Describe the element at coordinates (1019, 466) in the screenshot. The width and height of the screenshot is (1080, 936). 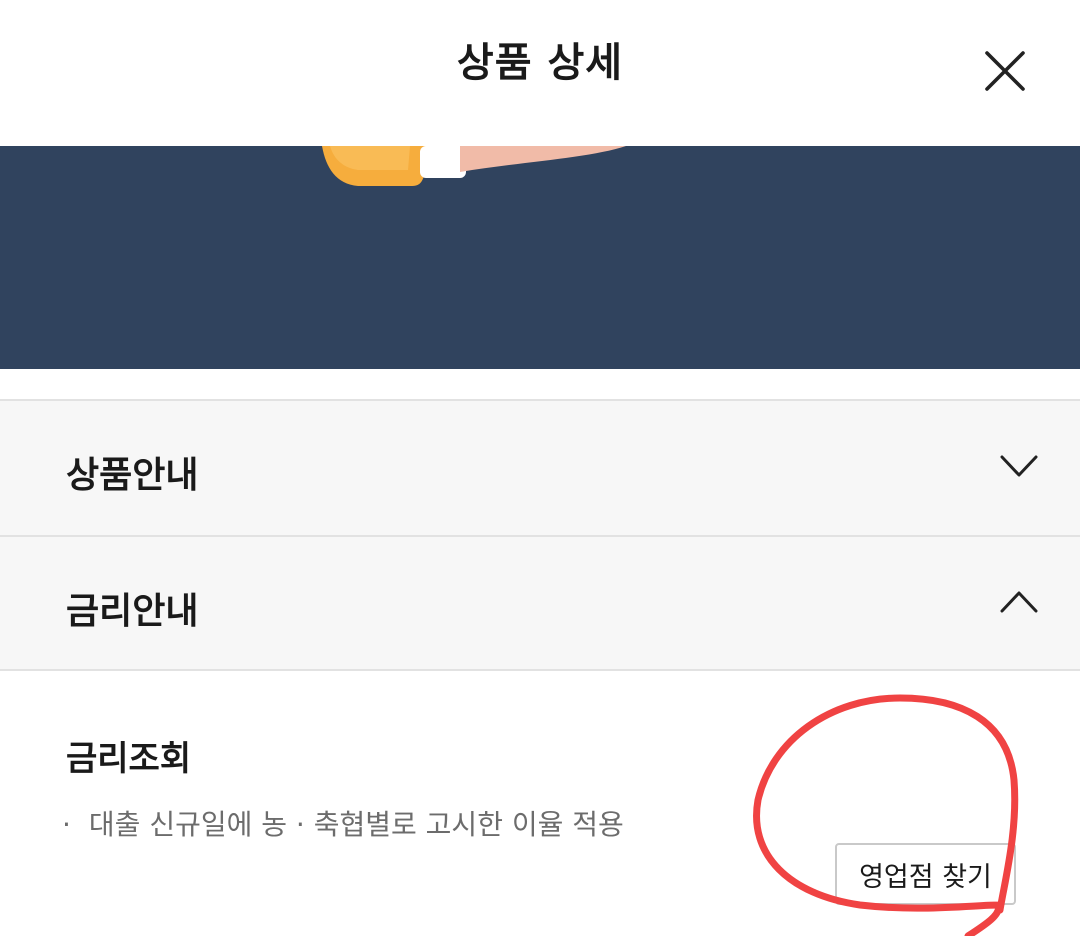
I see `chevron-down-icon` at that location.